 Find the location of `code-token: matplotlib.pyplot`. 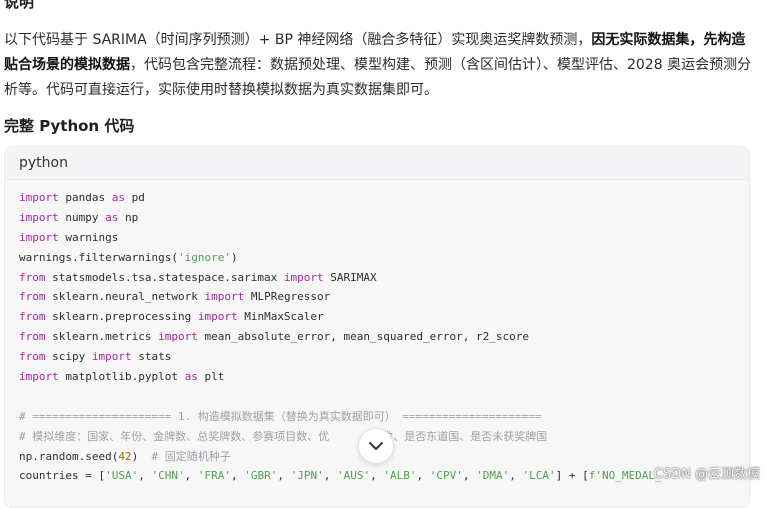

code-token: matplotlib.pyplot is located at coordinates (121, 377).